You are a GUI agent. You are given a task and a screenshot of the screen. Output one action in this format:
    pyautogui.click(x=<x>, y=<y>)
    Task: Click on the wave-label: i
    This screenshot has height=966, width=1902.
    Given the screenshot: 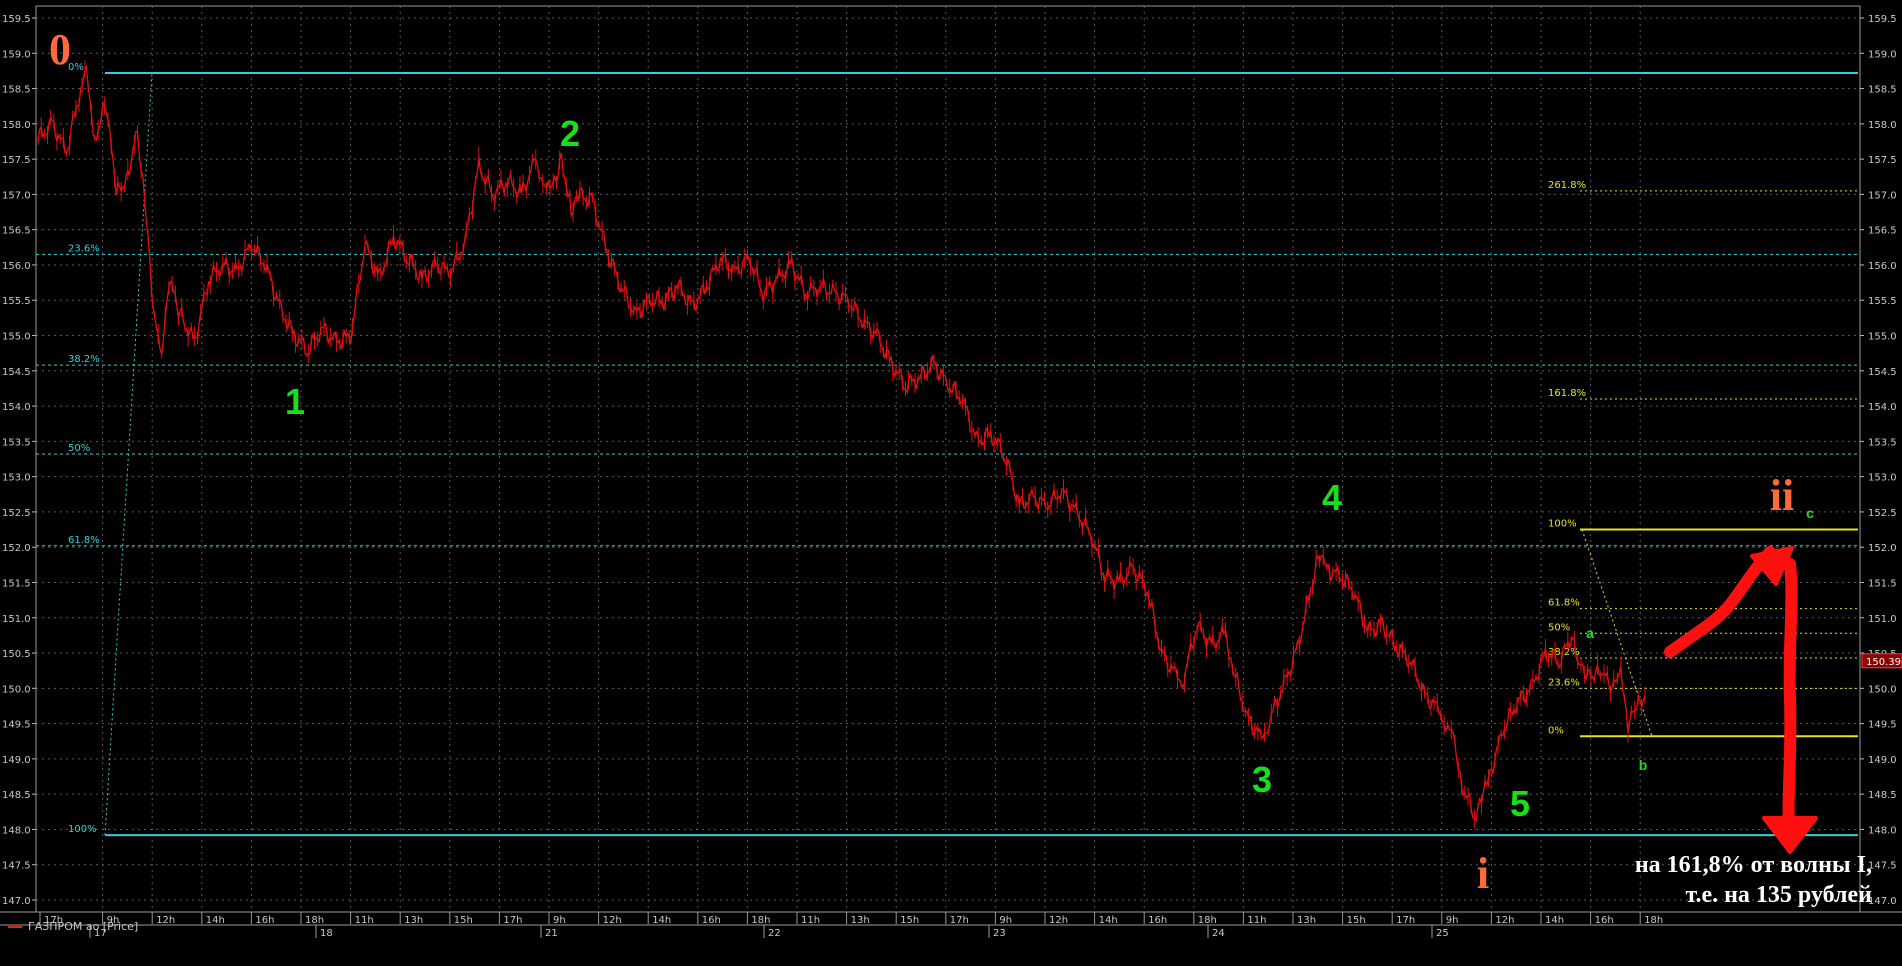 What is the action you would take?
    pyautogui.click(x=1483, y=873)
    